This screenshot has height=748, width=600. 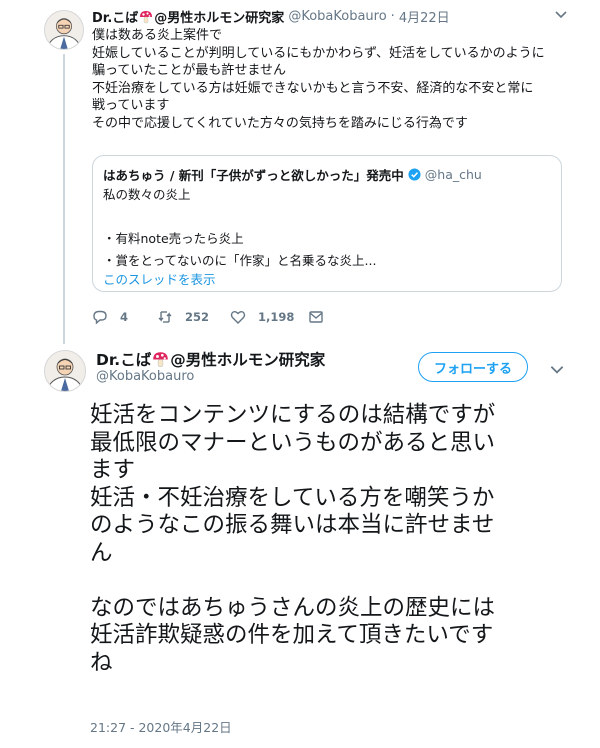 What do you see at coordinates (318, 53) in the screenshot?
I see `tweet-line: 妊娠していることが判明しているにもかかわらず、妊活をしているかのように` at bounding box center [318, 53].